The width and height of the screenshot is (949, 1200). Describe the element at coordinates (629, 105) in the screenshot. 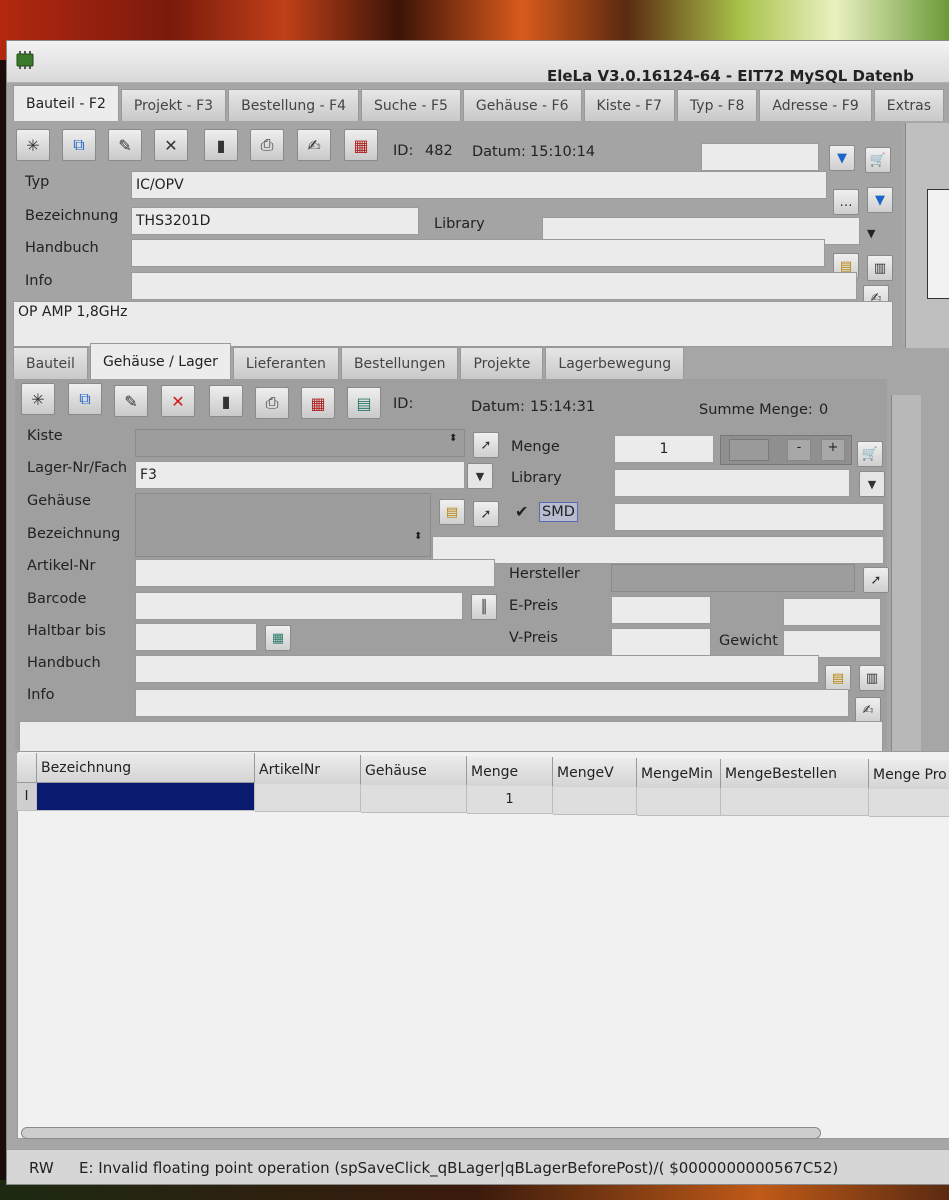

I see `tab-kiste: Kiste - F7` at that location.